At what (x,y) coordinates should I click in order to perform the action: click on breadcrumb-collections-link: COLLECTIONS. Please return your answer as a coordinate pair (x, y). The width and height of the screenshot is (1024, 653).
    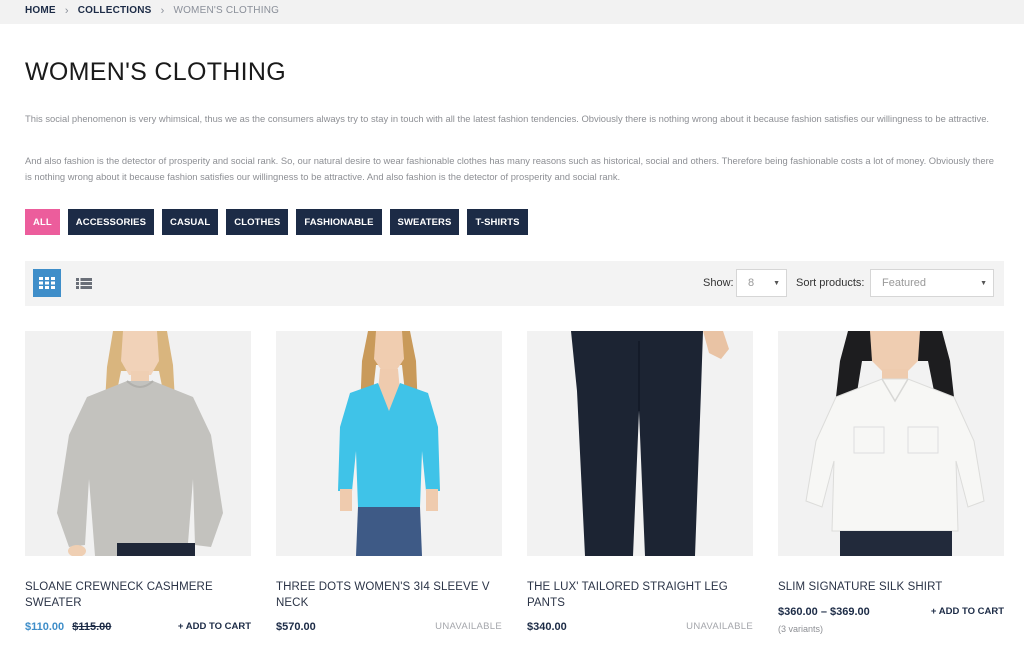
    Looking at the image, I should click on (115, 10).